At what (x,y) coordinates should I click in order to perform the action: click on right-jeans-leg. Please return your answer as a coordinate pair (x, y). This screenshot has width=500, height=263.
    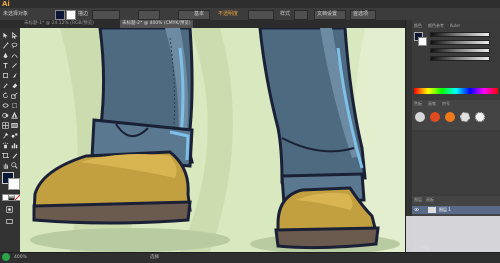
    Looking at the image, I should click on (312, 106).